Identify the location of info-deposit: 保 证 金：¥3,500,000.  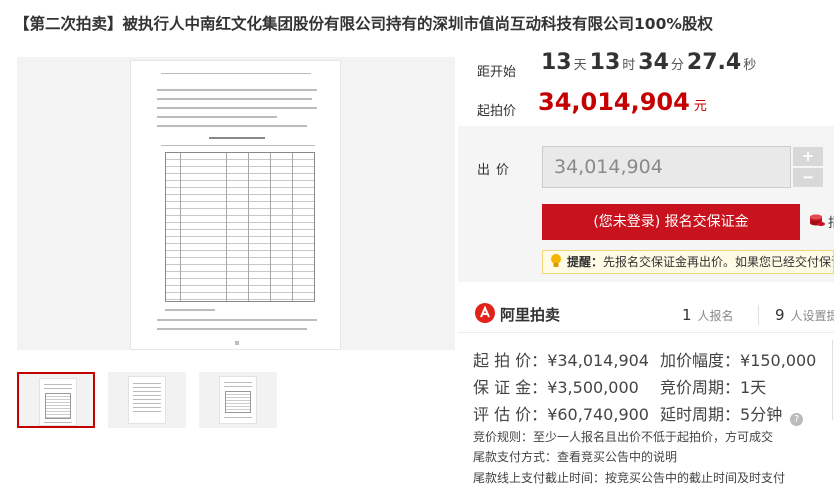
(556, 386).